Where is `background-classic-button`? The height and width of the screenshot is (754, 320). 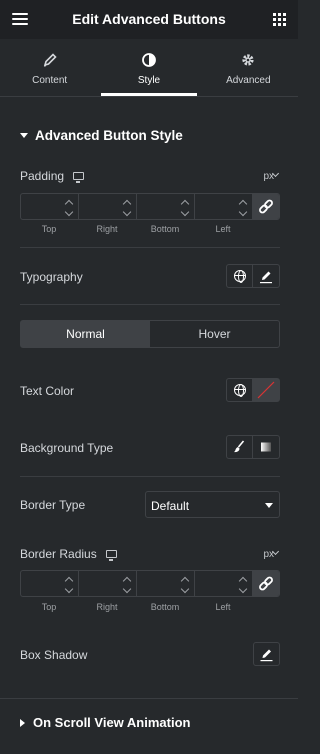 background-classic-button is located at coordinates (240, 447).